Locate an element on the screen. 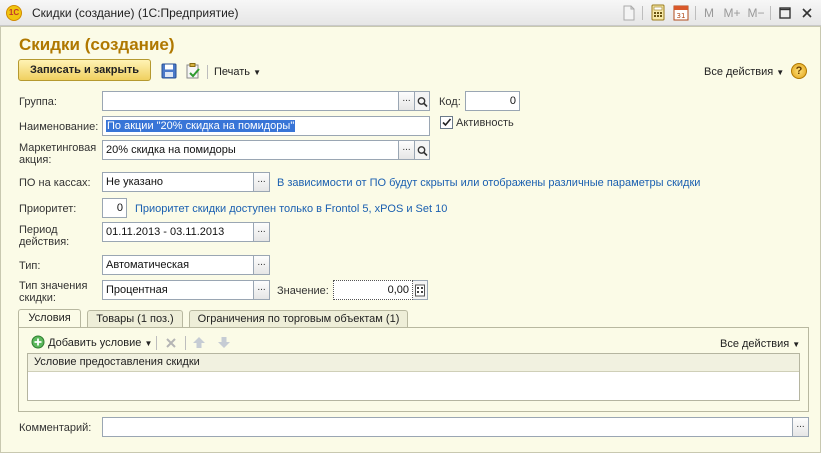  help-icon: ? is located at coordinates (799, 71).